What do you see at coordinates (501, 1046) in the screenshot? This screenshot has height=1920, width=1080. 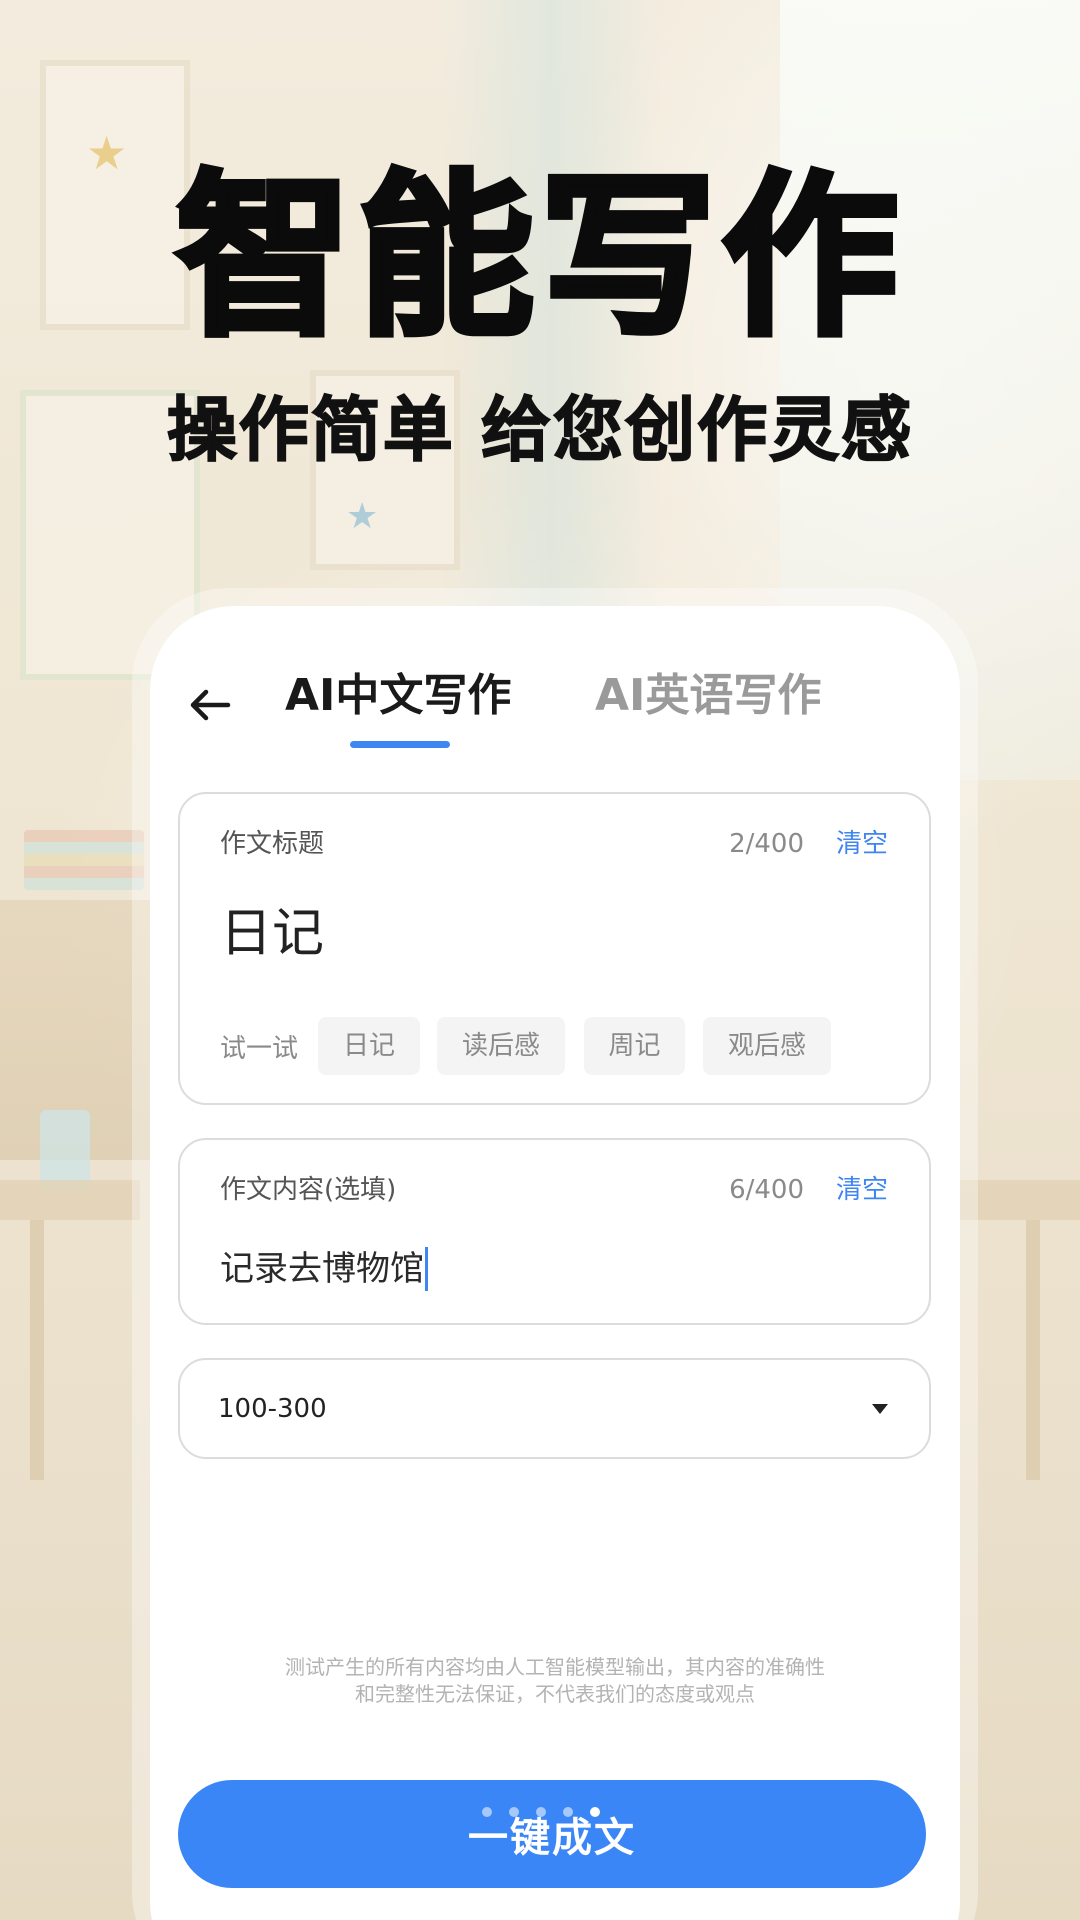 I see `suggestion-chip-book-review: 读后感` at bounding box center [501, 1046].